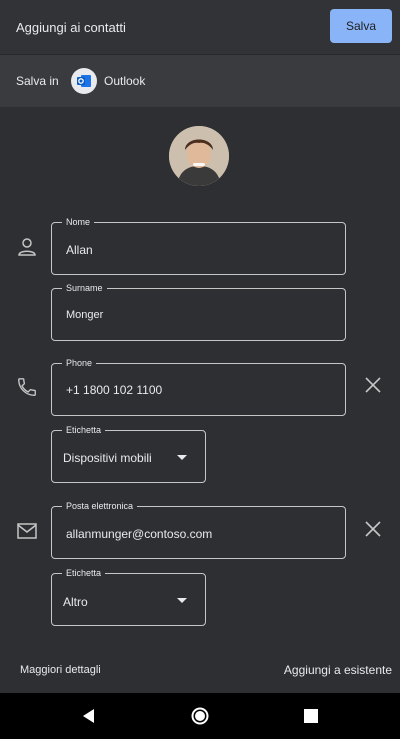  Describe the element at coordinates (79, 250) in the screenshot. I see `first-name-value: Allan` at that location.